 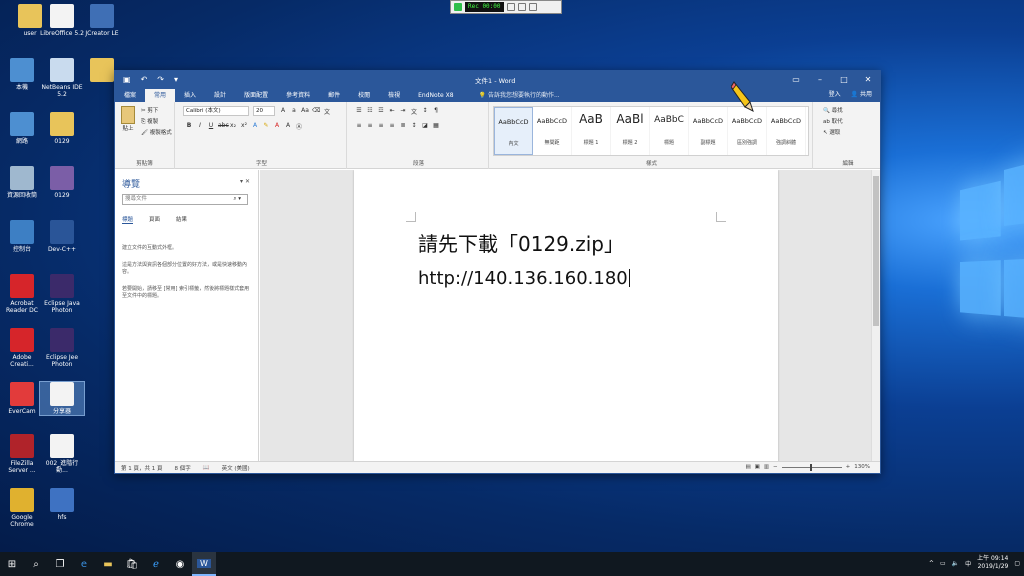 What do you see at coordinates (190, 95) in the screenshot?
I see `ribbon-tab: 插入` at bounding box center [190, 95].